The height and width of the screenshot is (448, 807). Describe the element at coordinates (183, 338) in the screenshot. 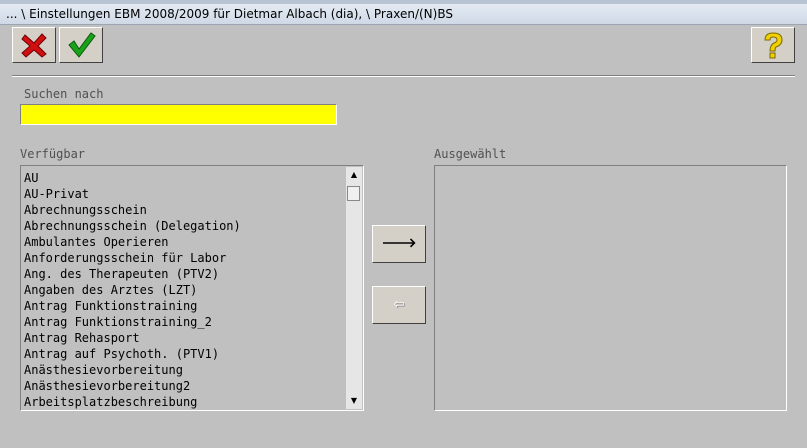

I see `list-item: Antrag Rehasport` at that location.